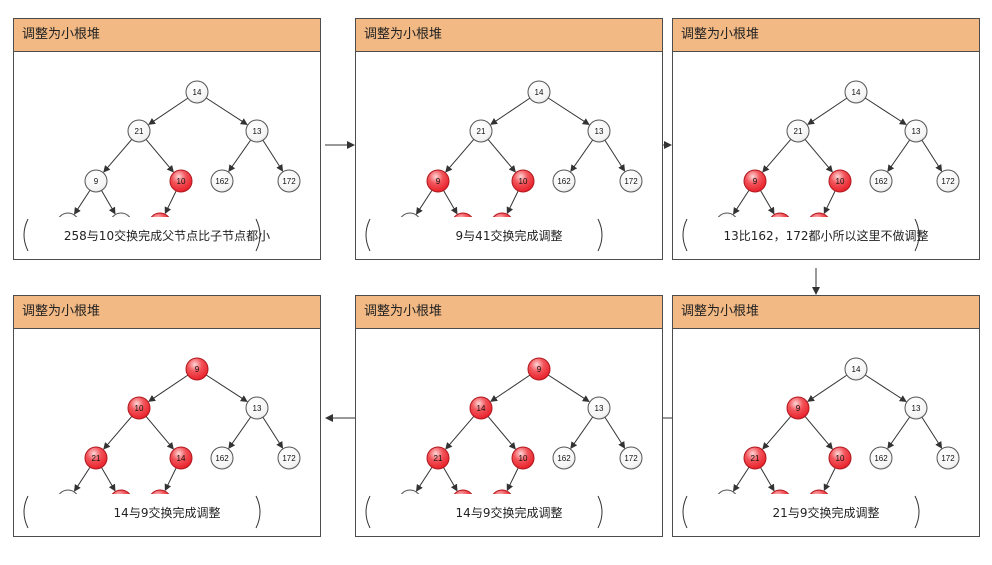 Image resolution: width=992 pixels, height=565 pixels. What do you see at coordinates (179, 425) in the screenshot?
I see `heap-tree: 9 10 13 21 14 162 172 386 41 258` at bounding box center [179, 425].